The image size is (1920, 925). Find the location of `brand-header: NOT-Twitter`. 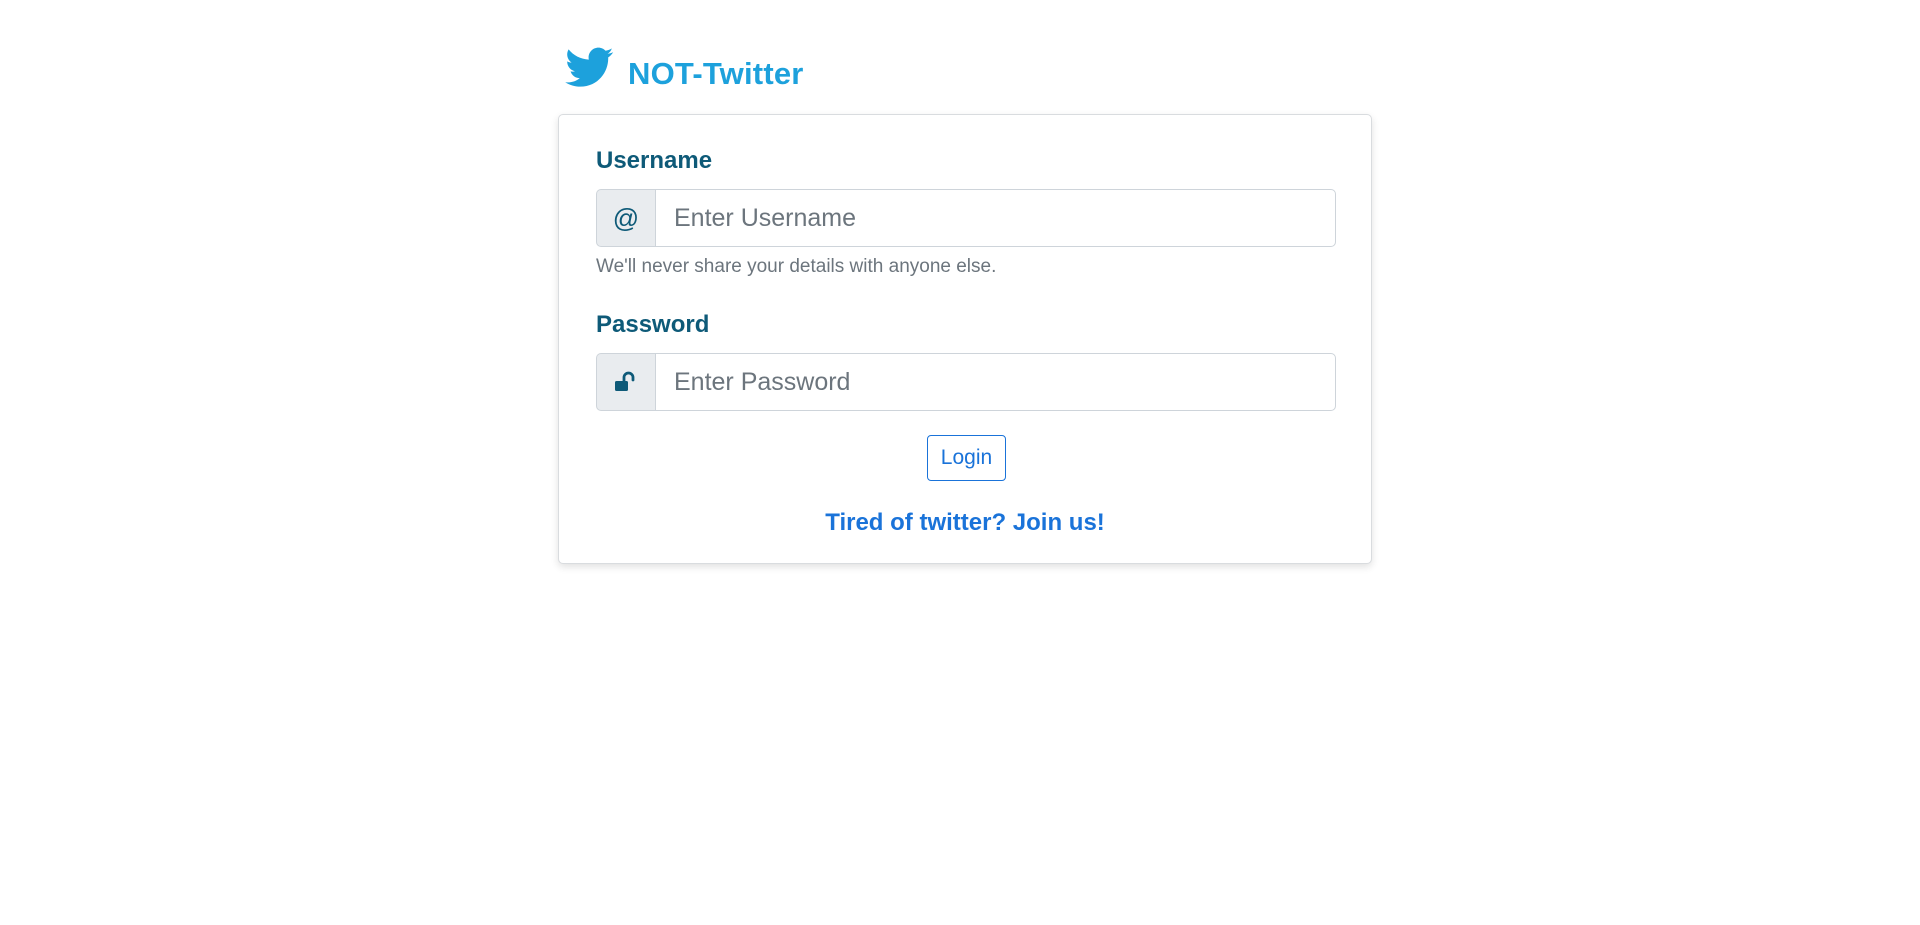

brand-header: NOT-Twitter is located at coordinates (683, 67).